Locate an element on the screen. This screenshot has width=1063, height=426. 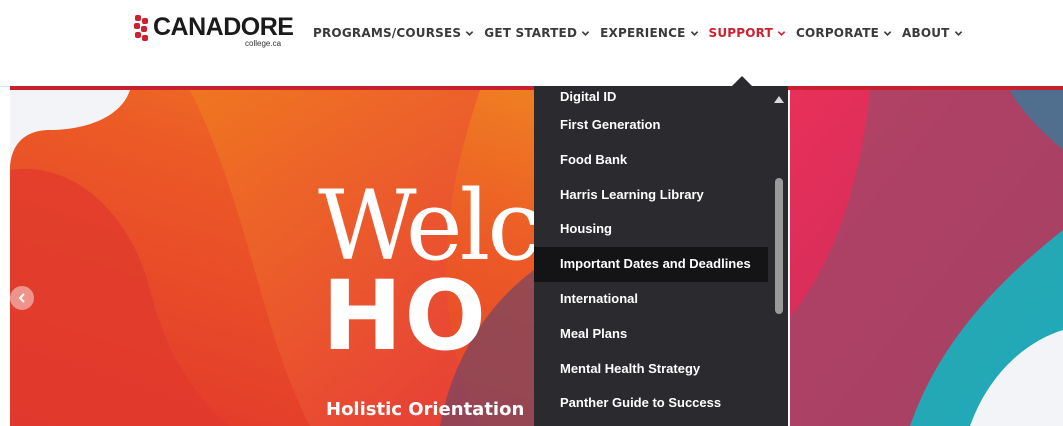
nav-label: SUPPORT is located at coordinates (740, 33).